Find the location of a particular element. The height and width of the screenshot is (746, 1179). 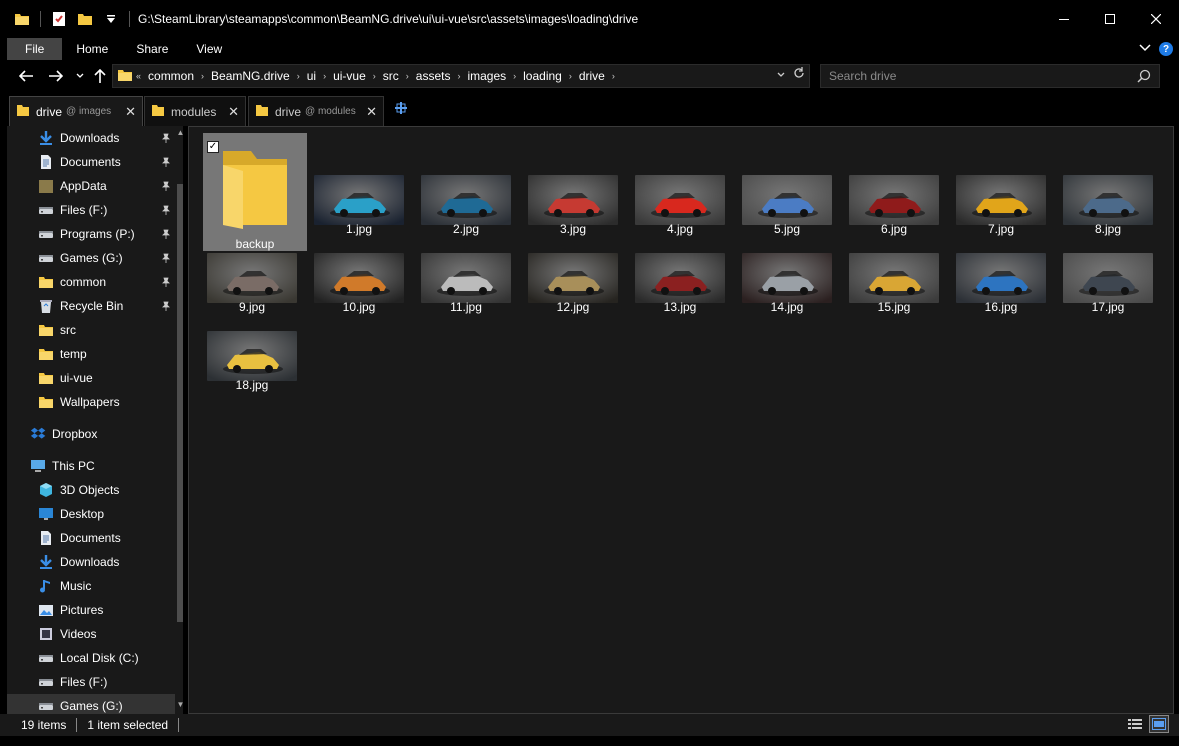

sidebar-item-pc-downloads: Downloads is located at coordinates (91, 562).